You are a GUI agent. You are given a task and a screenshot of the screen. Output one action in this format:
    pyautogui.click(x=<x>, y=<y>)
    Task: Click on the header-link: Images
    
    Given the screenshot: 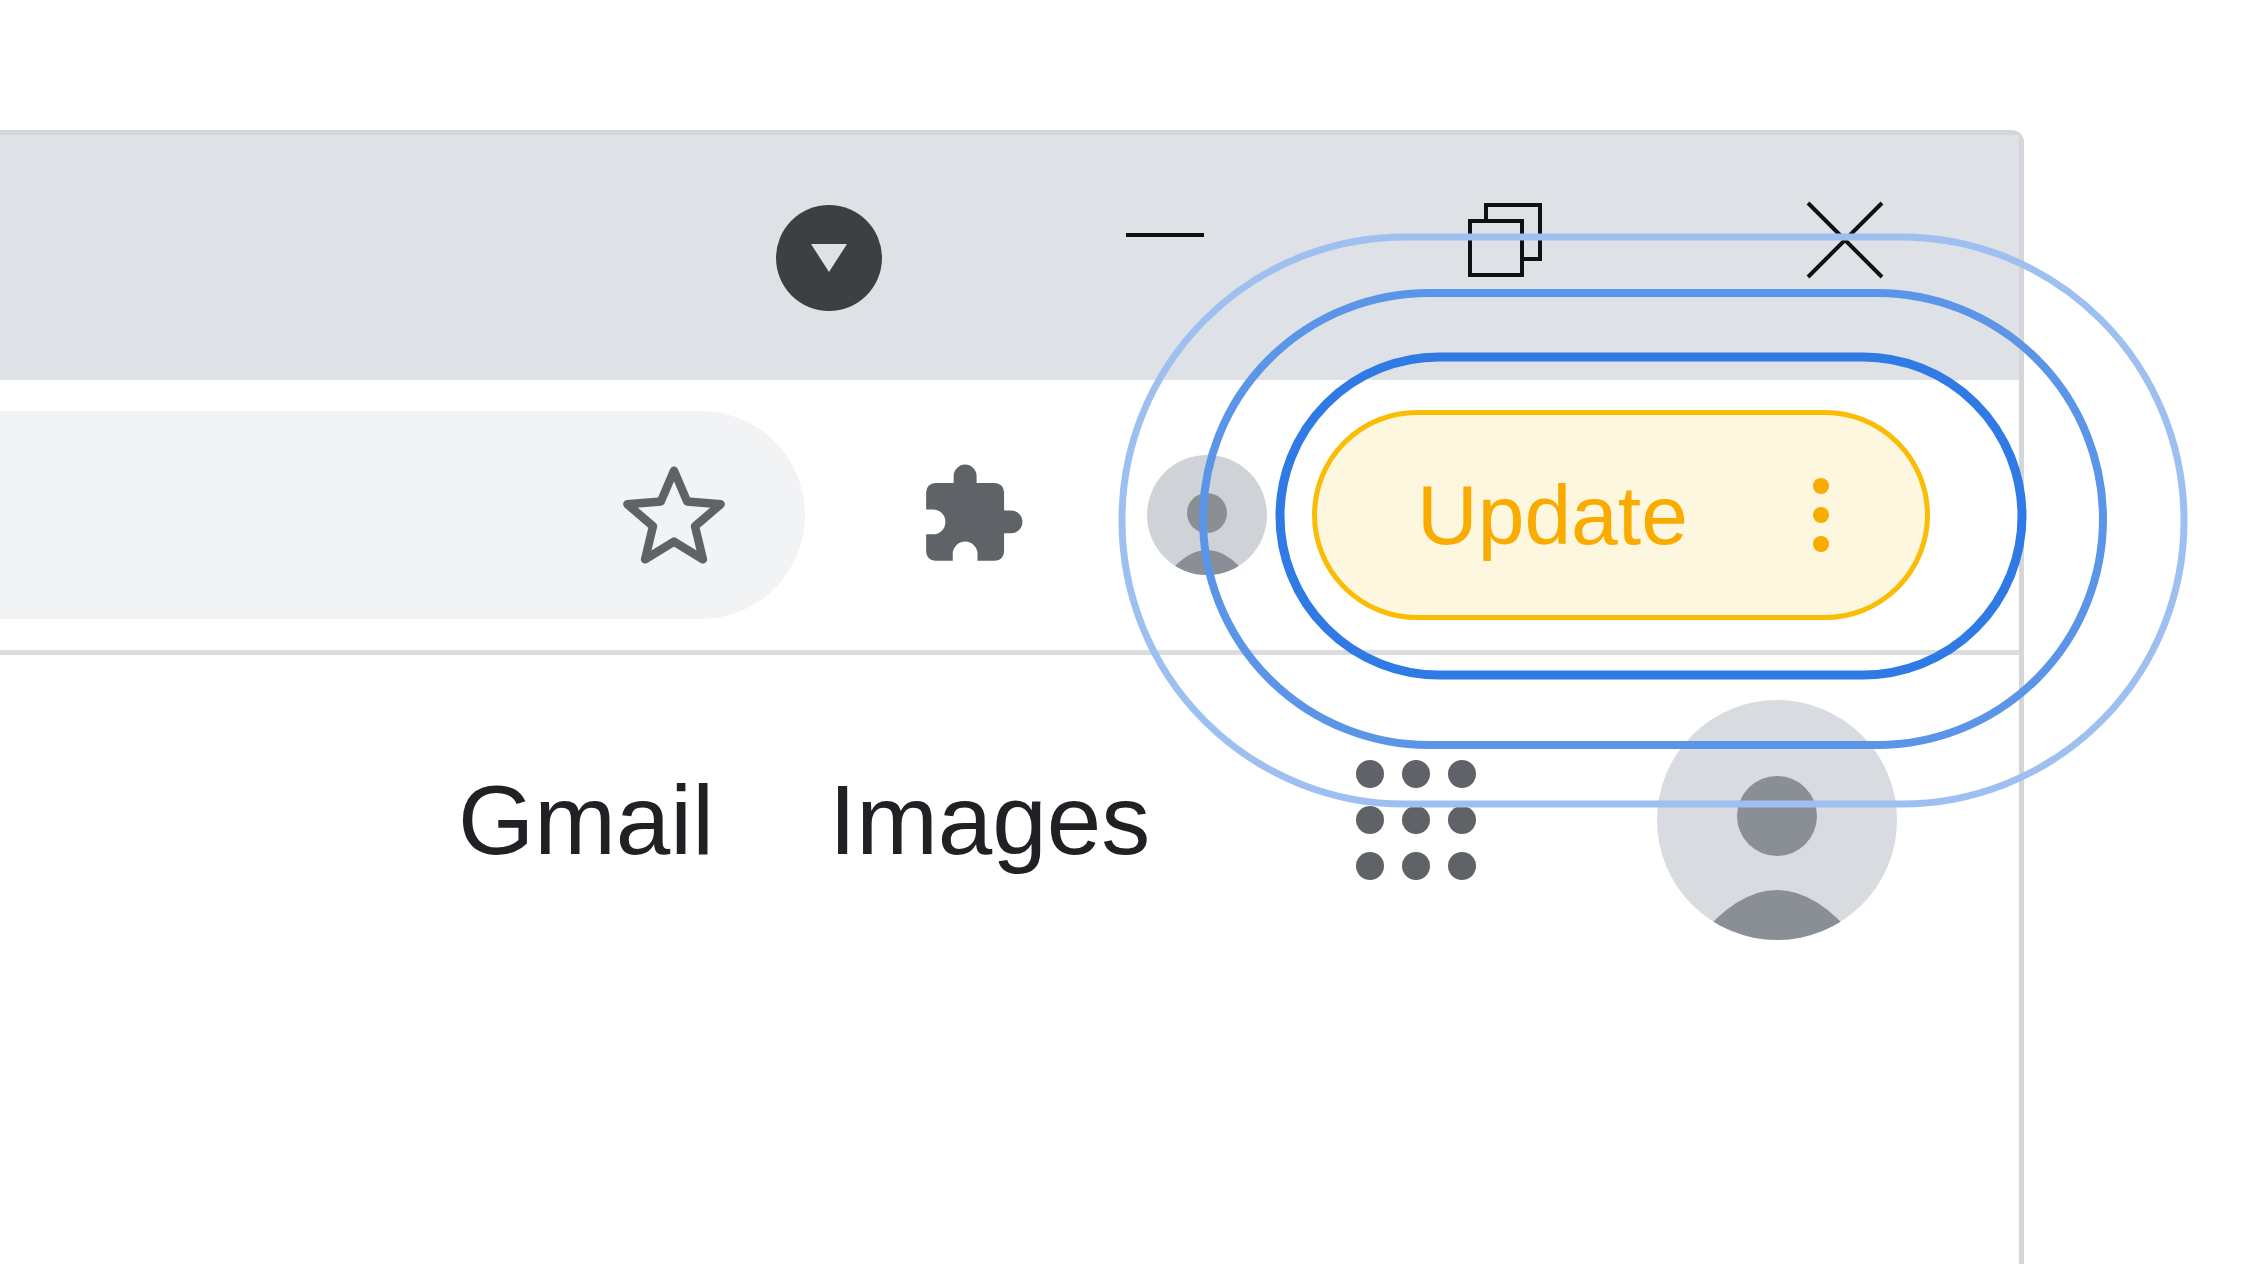 What is the action you would take?
    pyautogui.click(x=989, y=820)
    